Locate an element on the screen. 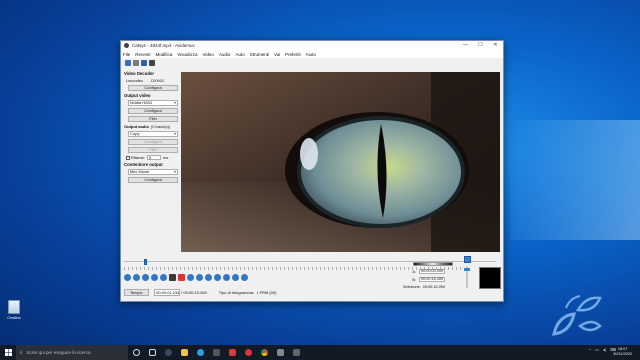 This screenshot has width=640, height=360. next-black-frame-icon is located at coordinates (199, 277).